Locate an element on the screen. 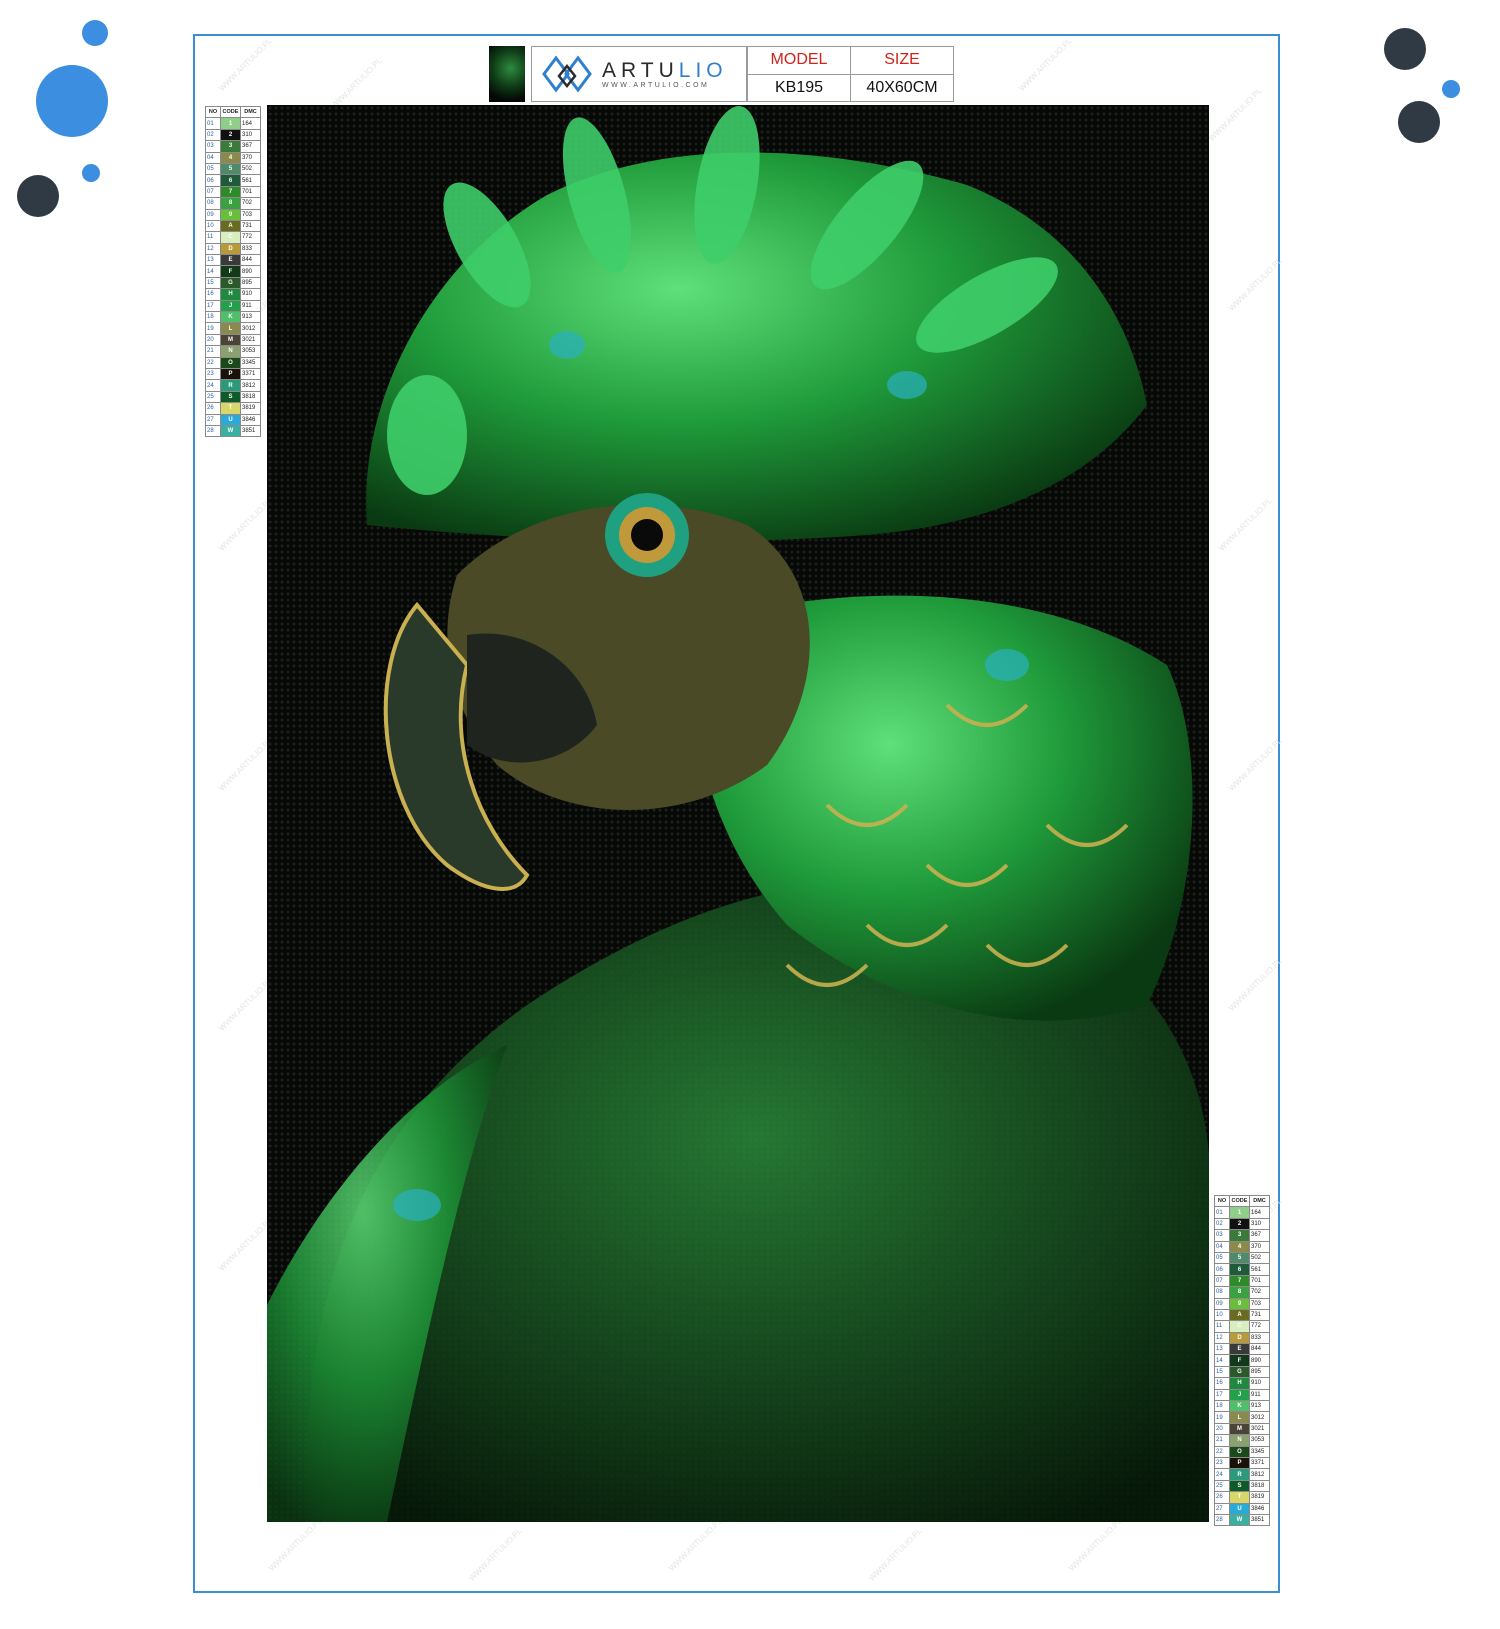 The width and height of the screenshot is (1500, 1629). legend-no: 16 is located at coordinates (1222, 1383).